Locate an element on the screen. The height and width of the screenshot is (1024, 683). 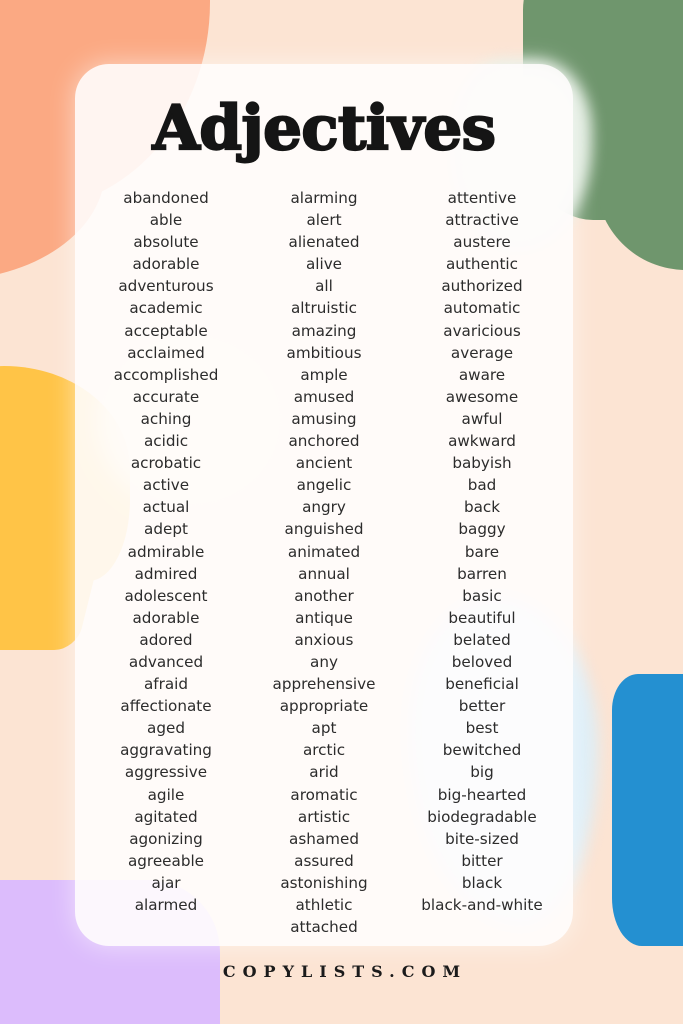
word-item: barren is located at coordinates (482, 573).